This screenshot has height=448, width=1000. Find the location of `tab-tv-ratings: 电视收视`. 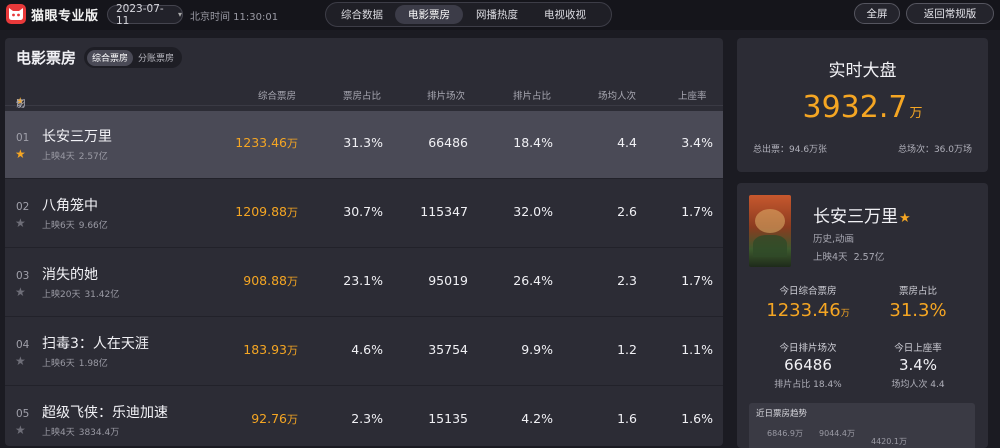

tab-tv-ratings: 电视收视 is located at coordinates (565, 14).